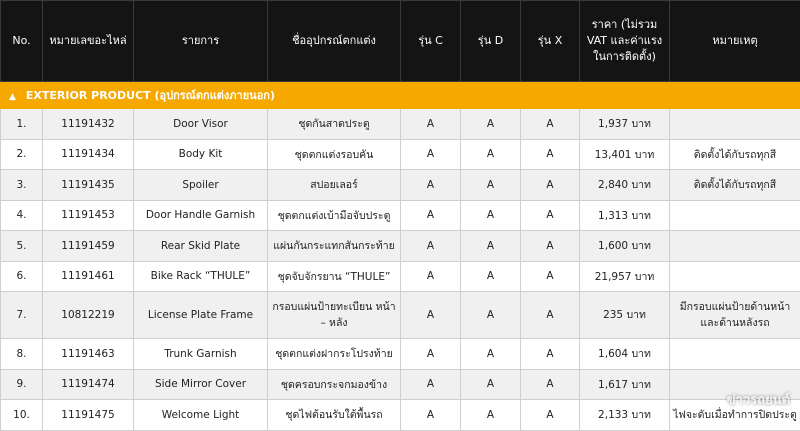 Image resolution: width=800 pixels, height=431 pixels. I want to click on cell-no: 6., so click(22, 276).